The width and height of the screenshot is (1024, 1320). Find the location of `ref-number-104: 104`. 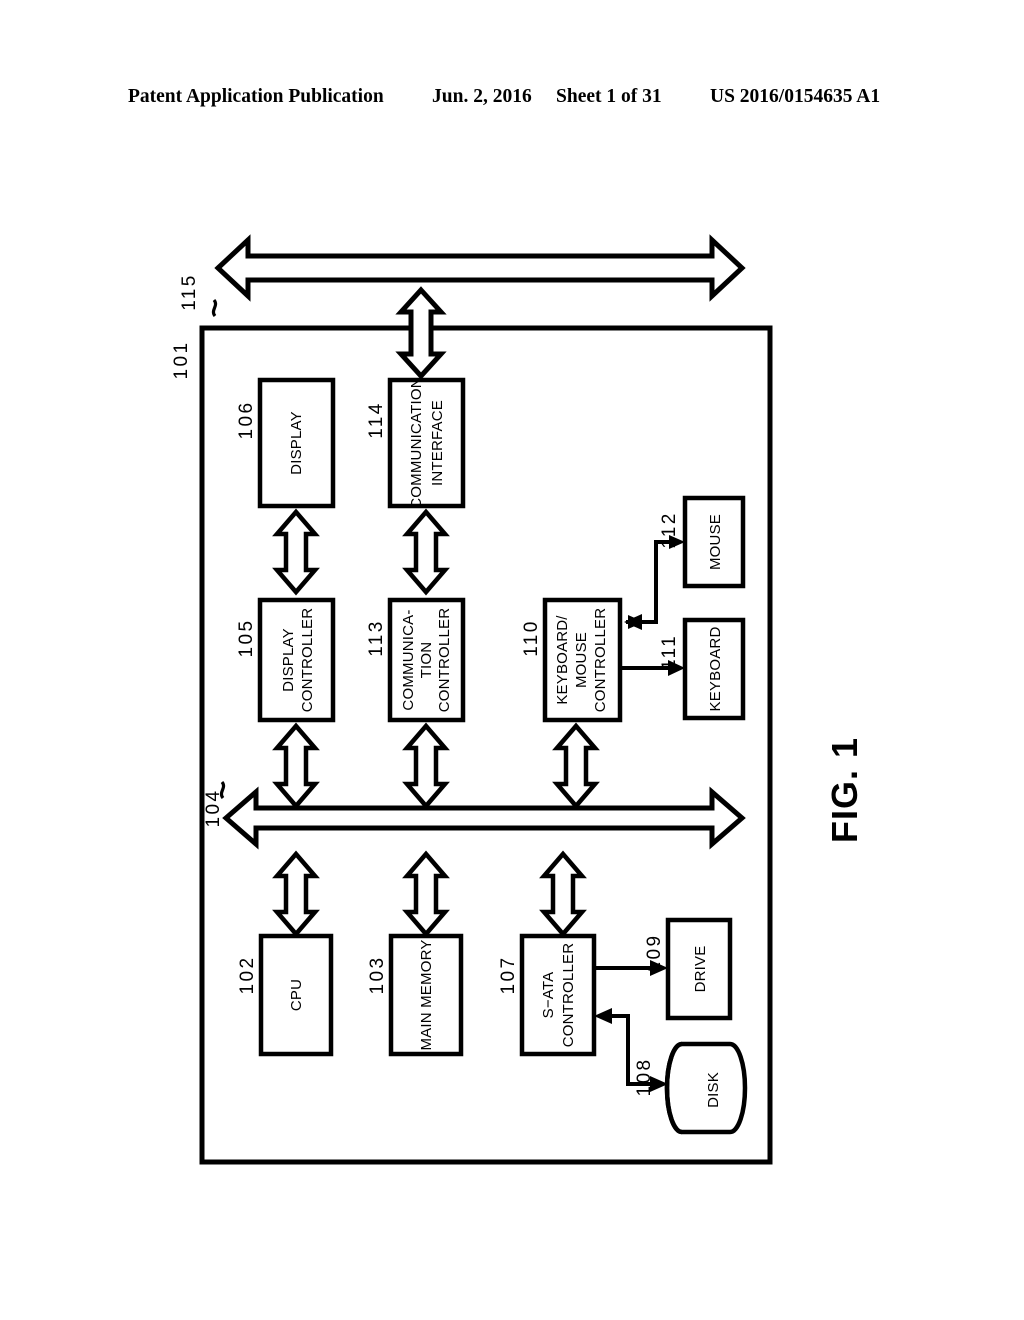

ref-number-104: 104 is located at coordinates (213, 808).